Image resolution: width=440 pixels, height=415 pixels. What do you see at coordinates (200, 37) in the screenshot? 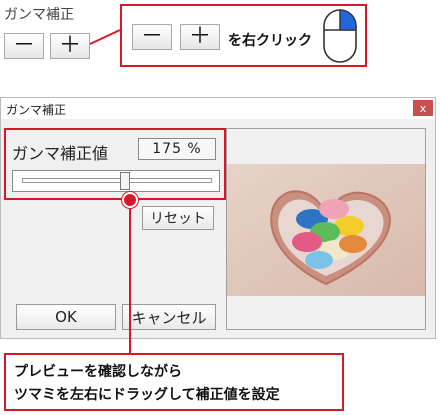
I see `callout-plus-button: ＋` at bounding box center [200, 37].